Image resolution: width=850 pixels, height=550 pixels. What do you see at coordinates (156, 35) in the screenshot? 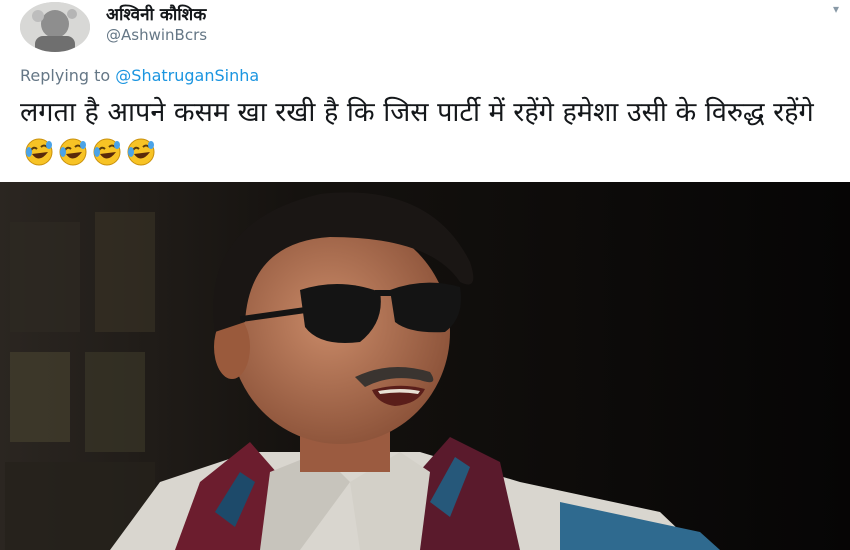
I see `author-handle: @AshwinBcrs` at bounding box center [156, 35].